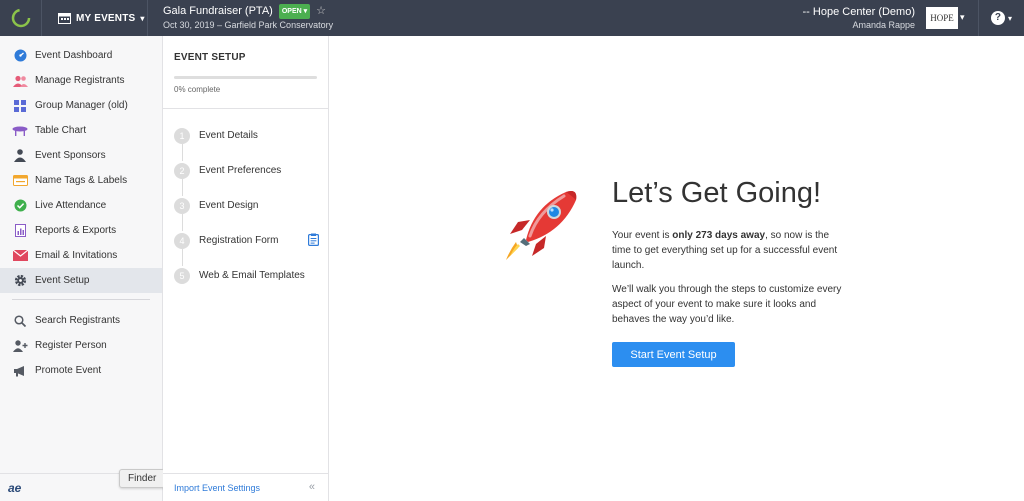  What do you see at coordinates (676, 487) in the screenshot?
I see `main-footer` at bounding box center [676, 487].